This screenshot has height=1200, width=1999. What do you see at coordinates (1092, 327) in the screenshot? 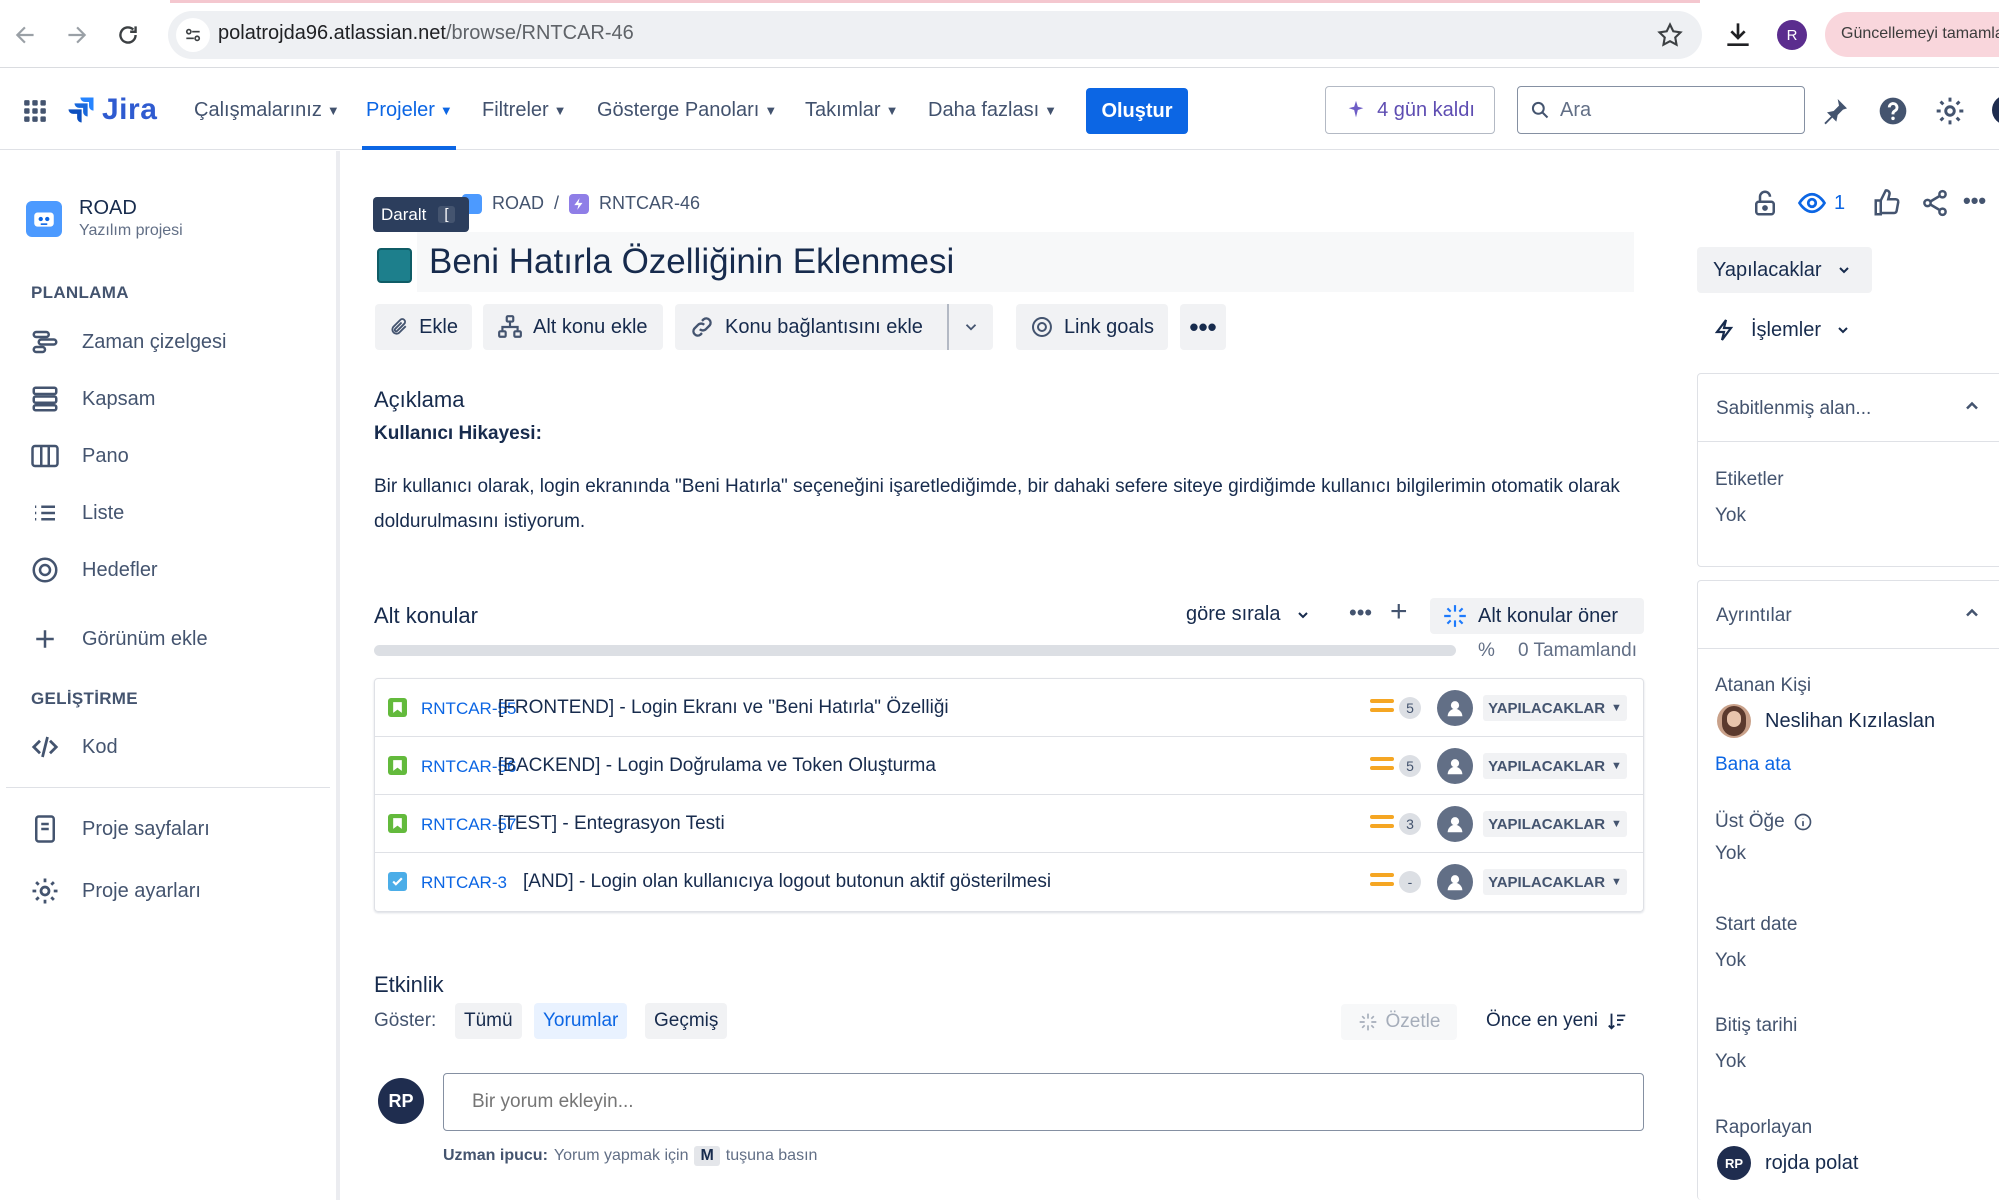
I see `link-goals-button: Link goals` at bounding box center [1092, 327].